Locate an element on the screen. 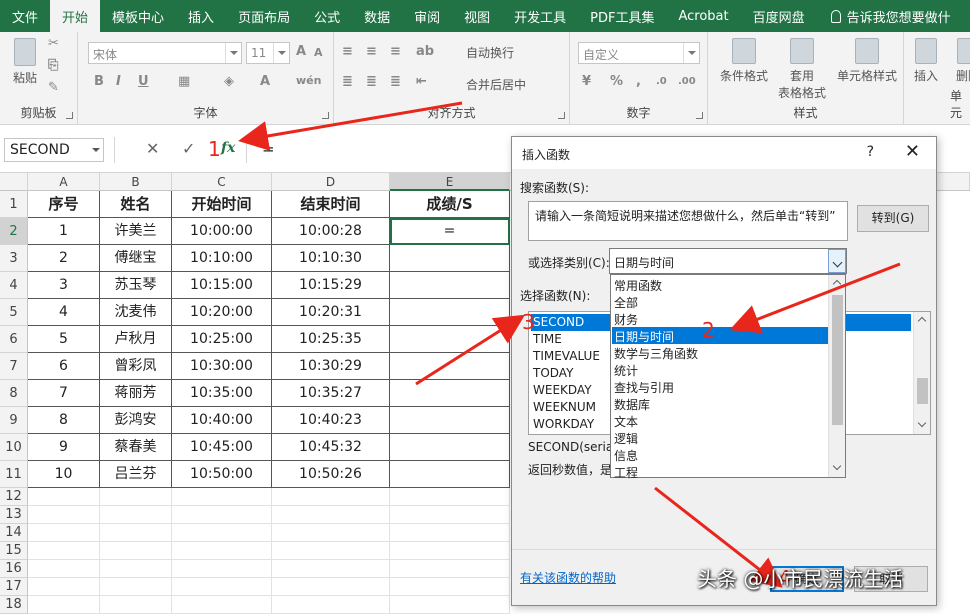 The height and width of the screenshot is (614, 970). data-cell: 2 is located at coordinates (64, 258).